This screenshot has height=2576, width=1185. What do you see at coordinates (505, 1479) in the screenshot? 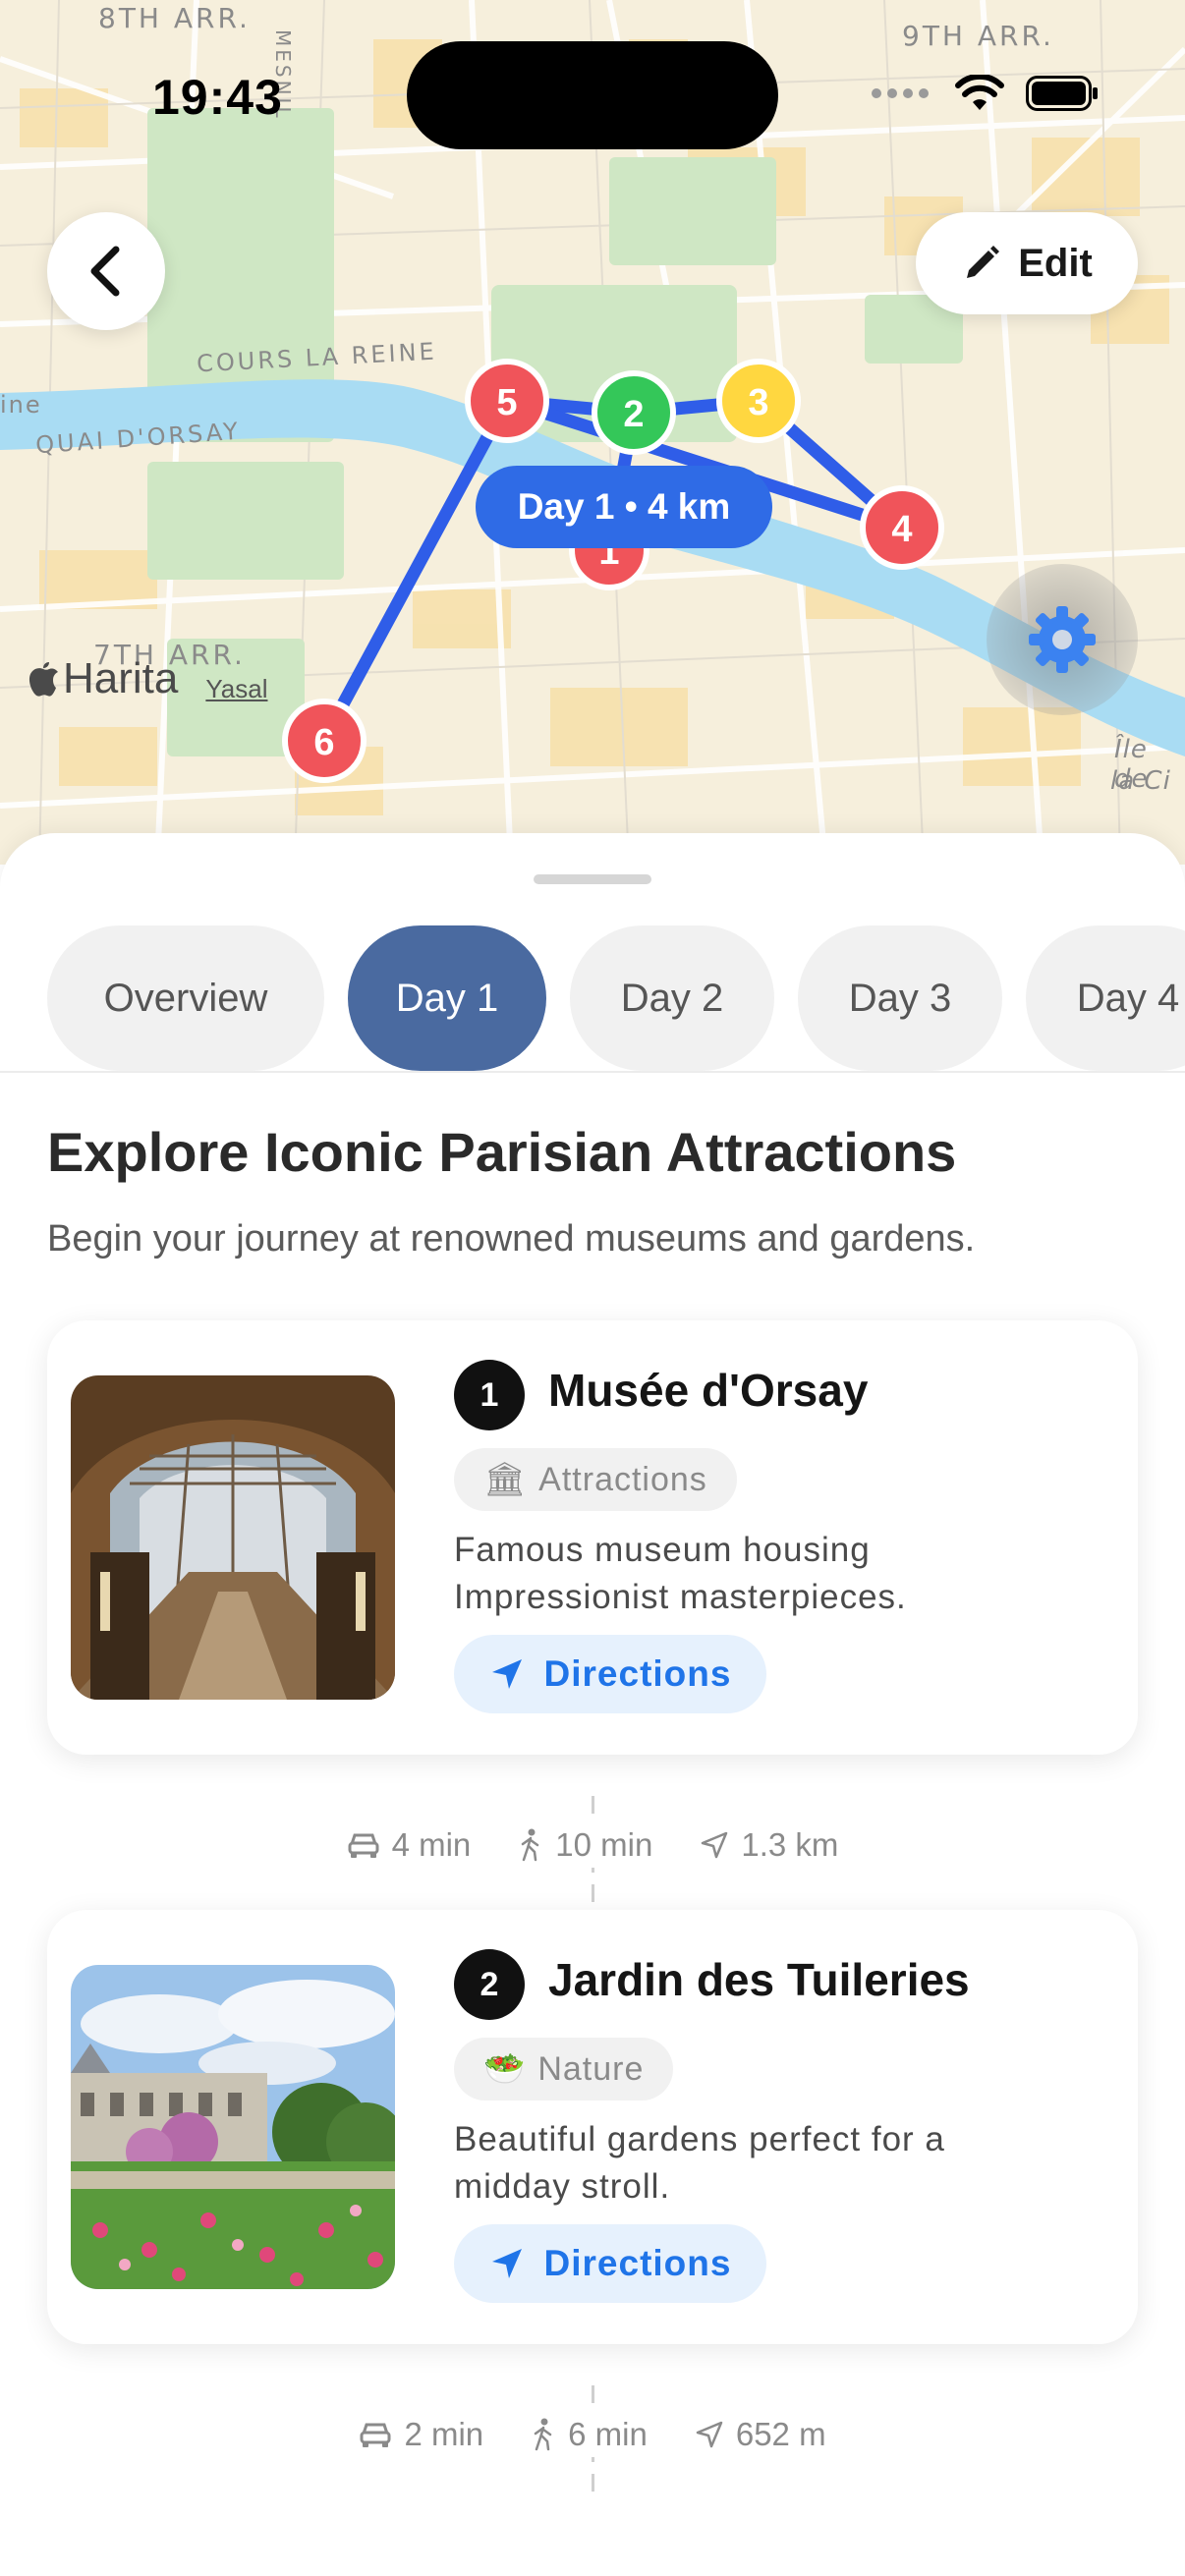
I see `museum-icon: 🏛` at bounding box center [505, 1479].